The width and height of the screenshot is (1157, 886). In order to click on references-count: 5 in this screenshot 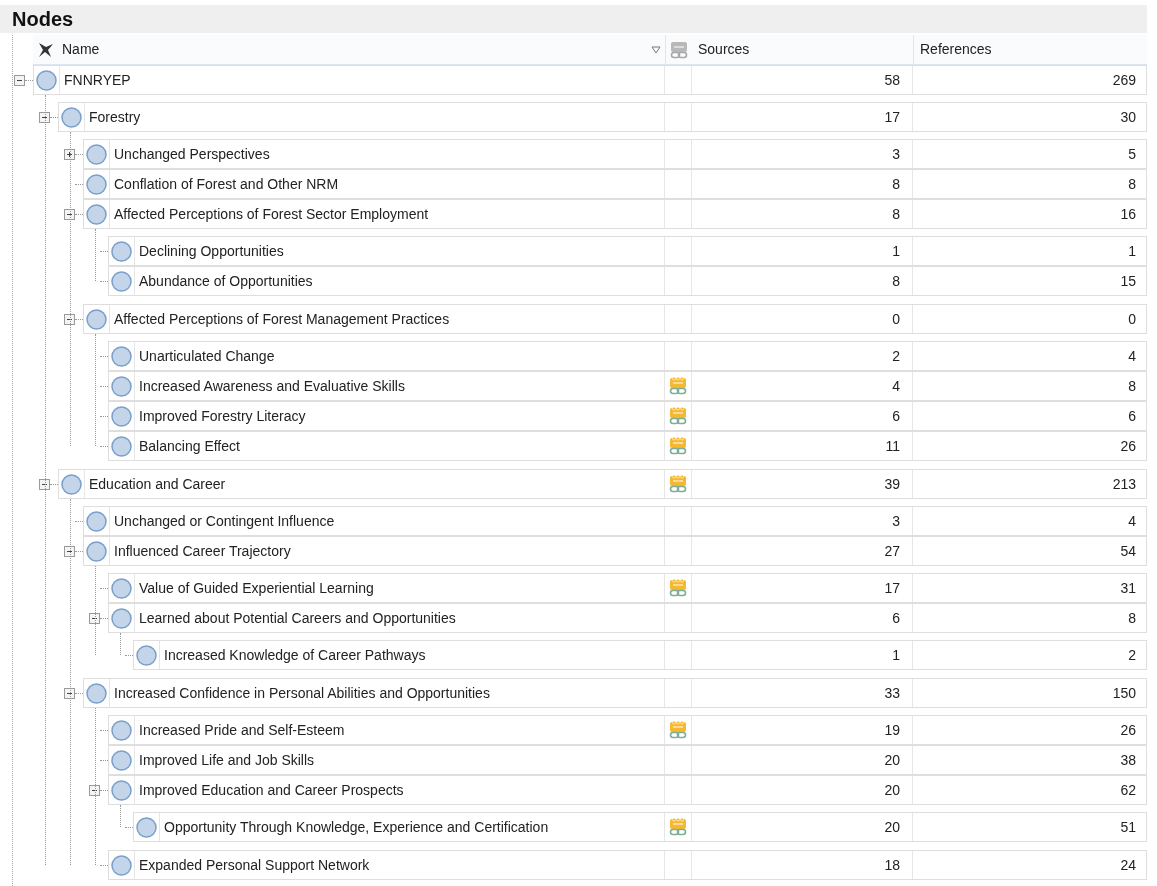, I will do `click(1132, 154)`.